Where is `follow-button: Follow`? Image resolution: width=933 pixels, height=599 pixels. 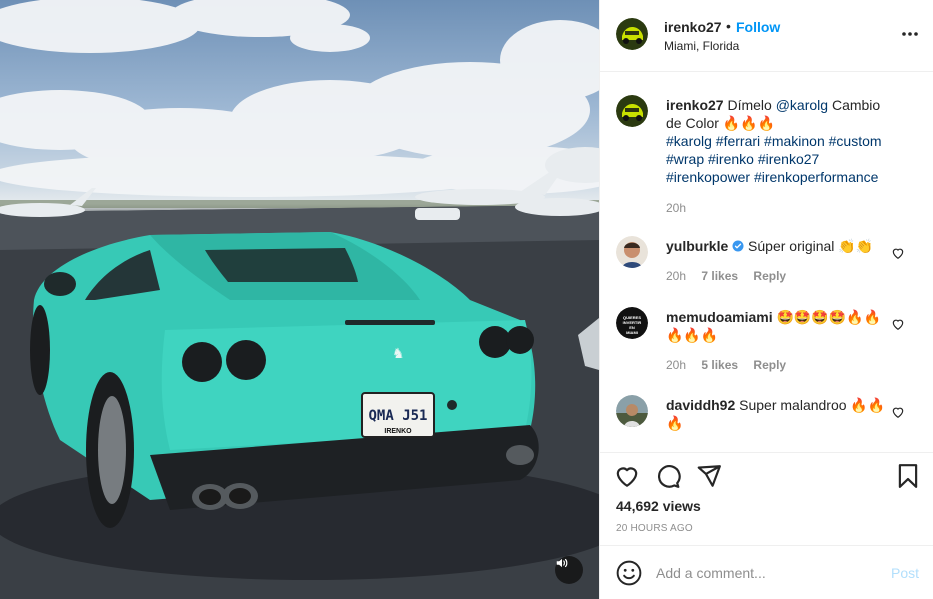
follow-button: Follow is located at coordinates (758, 27).